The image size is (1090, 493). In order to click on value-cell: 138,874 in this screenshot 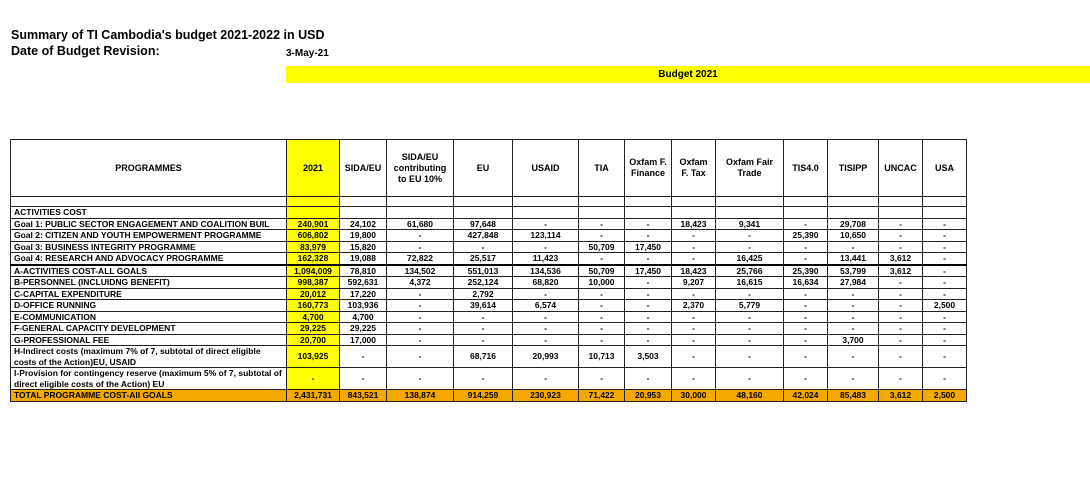, I will do `click(420, 395)`.